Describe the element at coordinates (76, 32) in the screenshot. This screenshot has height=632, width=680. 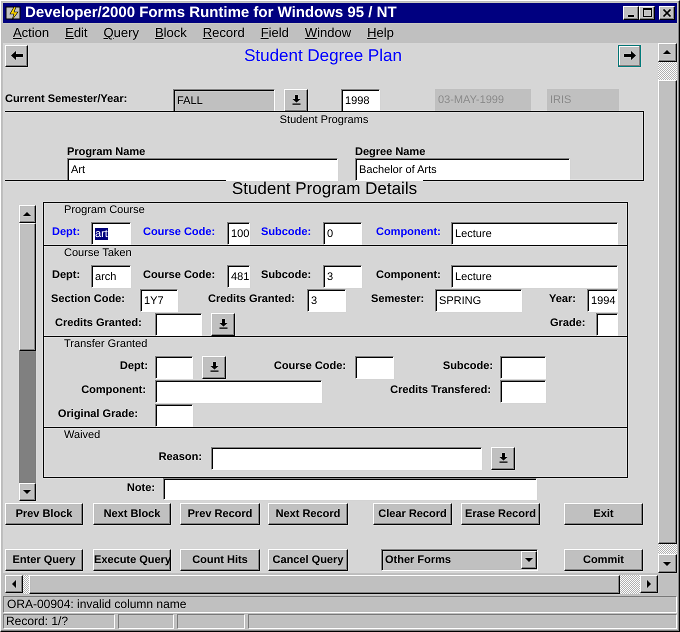
I see `menu-item: Edit` at that location.